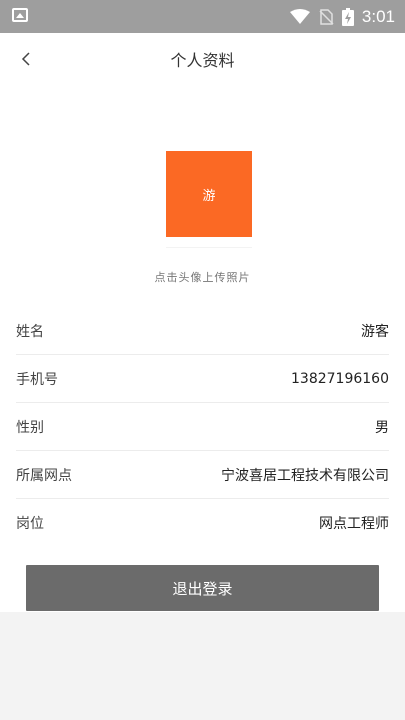 The image size is (405, 720). What do you see at coordinates (30, 523) in the screenshot?
I see `row-label: 岗位` at bounding box center [30, 523].